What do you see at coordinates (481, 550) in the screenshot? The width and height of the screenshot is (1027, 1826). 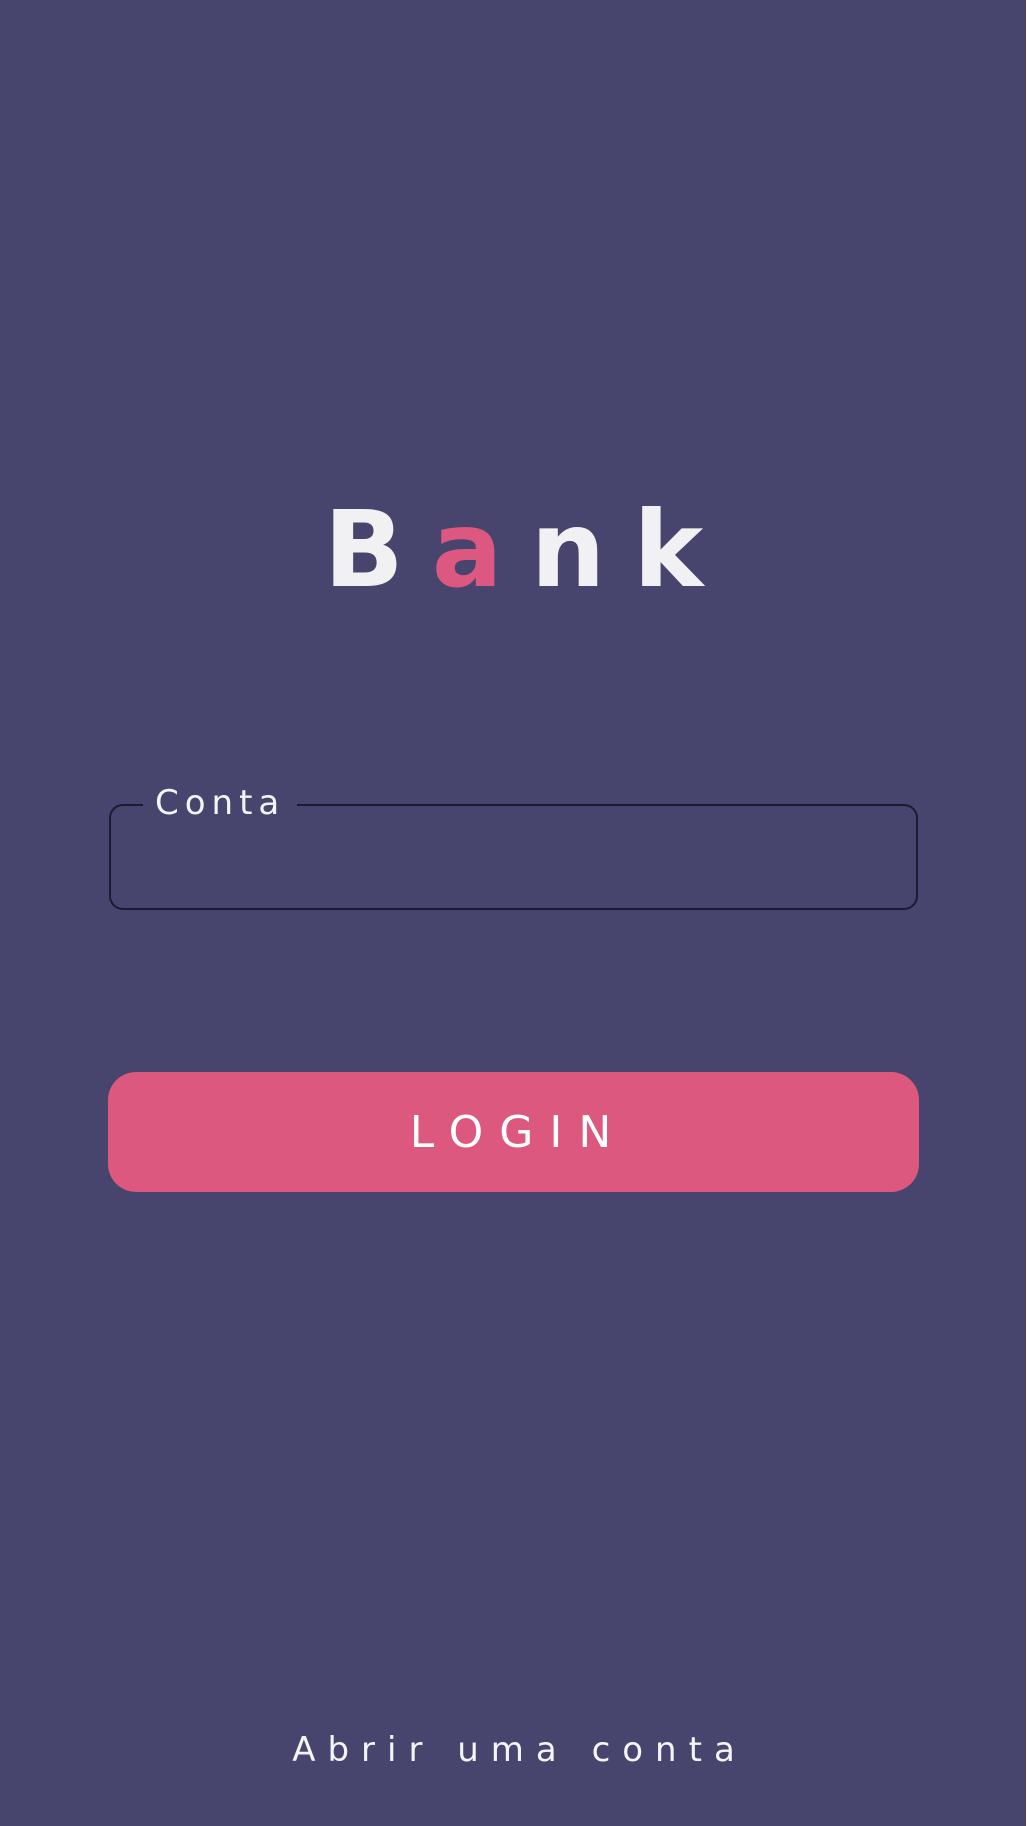 I see `logo-letter-a-accent: a` at bounding box center [481, 550].